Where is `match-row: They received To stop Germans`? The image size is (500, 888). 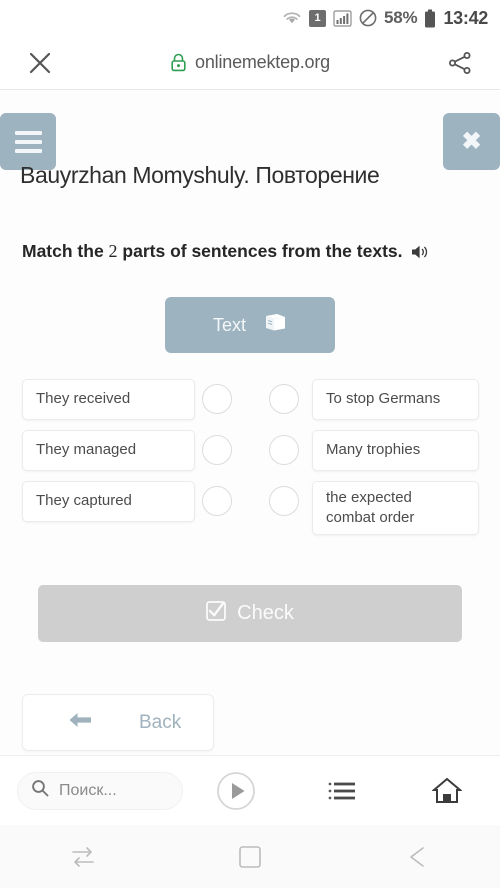
match-row: They received To stop Germans is located at coordinates (250, 404).